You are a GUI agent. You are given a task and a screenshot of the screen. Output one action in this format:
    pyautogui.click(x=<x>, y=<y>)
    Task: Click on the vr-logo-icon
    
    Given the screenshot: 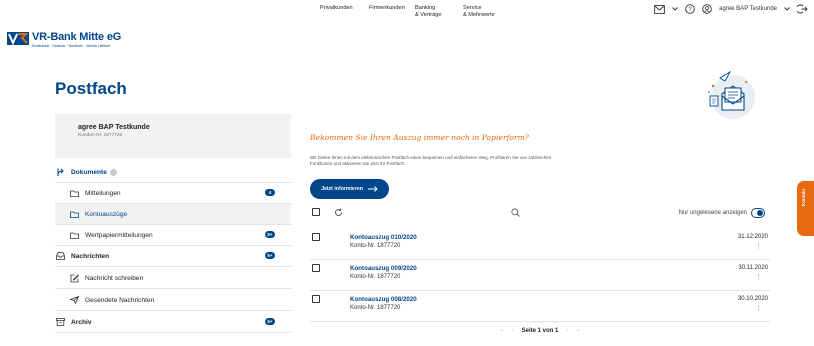 What is the action you would take?
    pyautogui.click(x=18, y=38)
    